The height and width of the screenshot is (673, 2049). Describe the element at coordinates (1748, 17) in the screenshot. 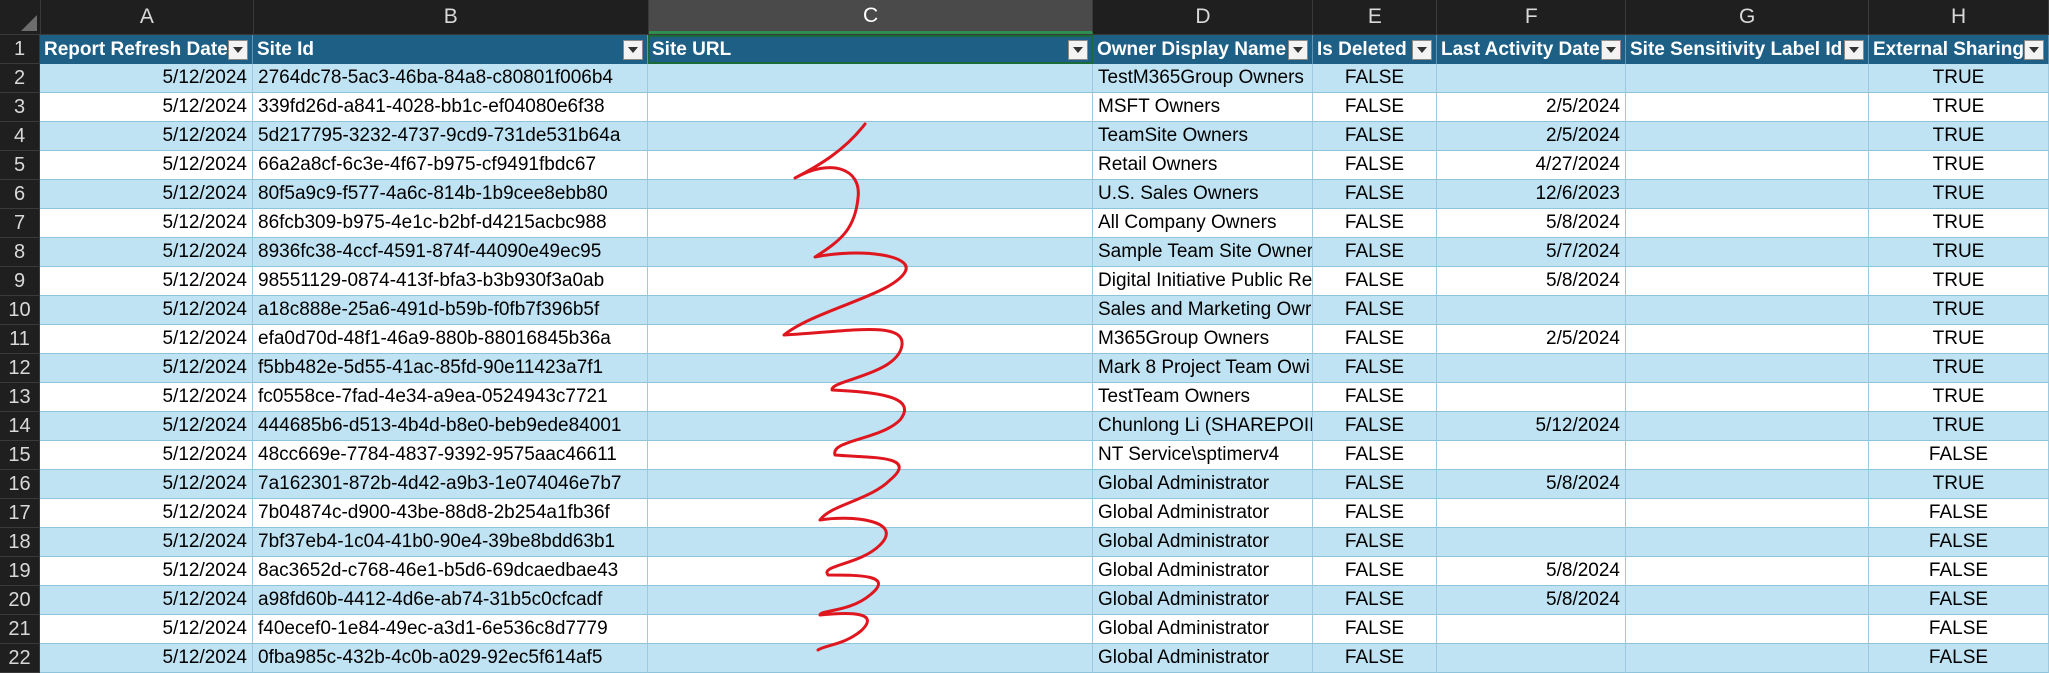

I see `column-header-g: G` at that location.